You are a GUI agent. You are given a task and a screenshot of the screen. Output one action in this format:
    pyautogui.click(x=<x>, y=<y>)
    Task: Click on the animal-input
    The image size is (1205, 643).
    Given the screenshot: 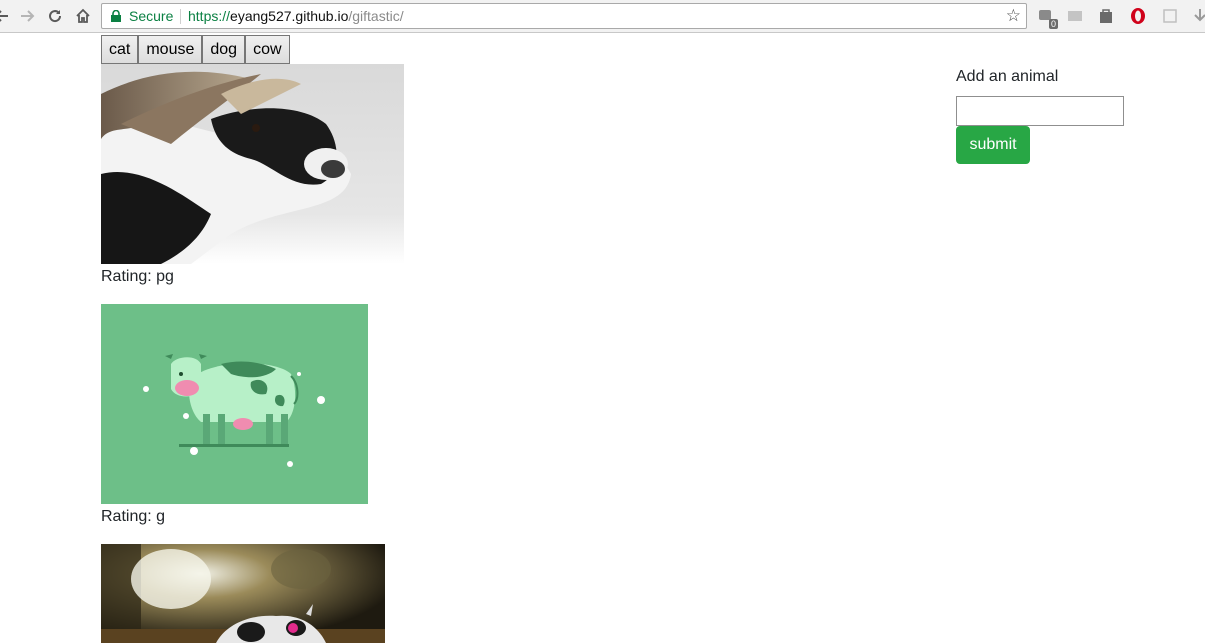 What is the action you would take?
    pyautogui.click(x=1040, y=111)
    